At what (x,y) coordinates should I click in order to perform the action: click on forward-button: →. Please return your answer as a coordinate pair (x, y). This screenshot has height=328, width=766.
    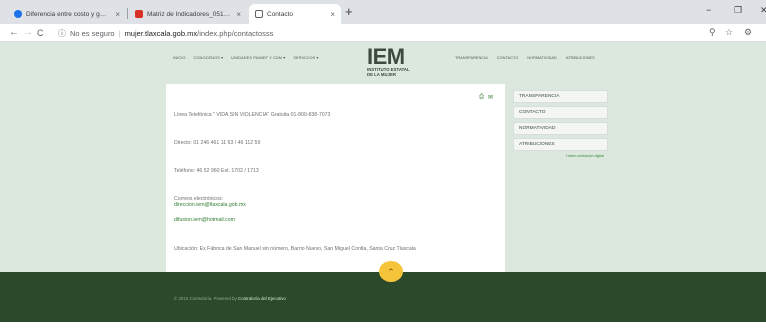
    Looking at the image, I should click on (28, 33).